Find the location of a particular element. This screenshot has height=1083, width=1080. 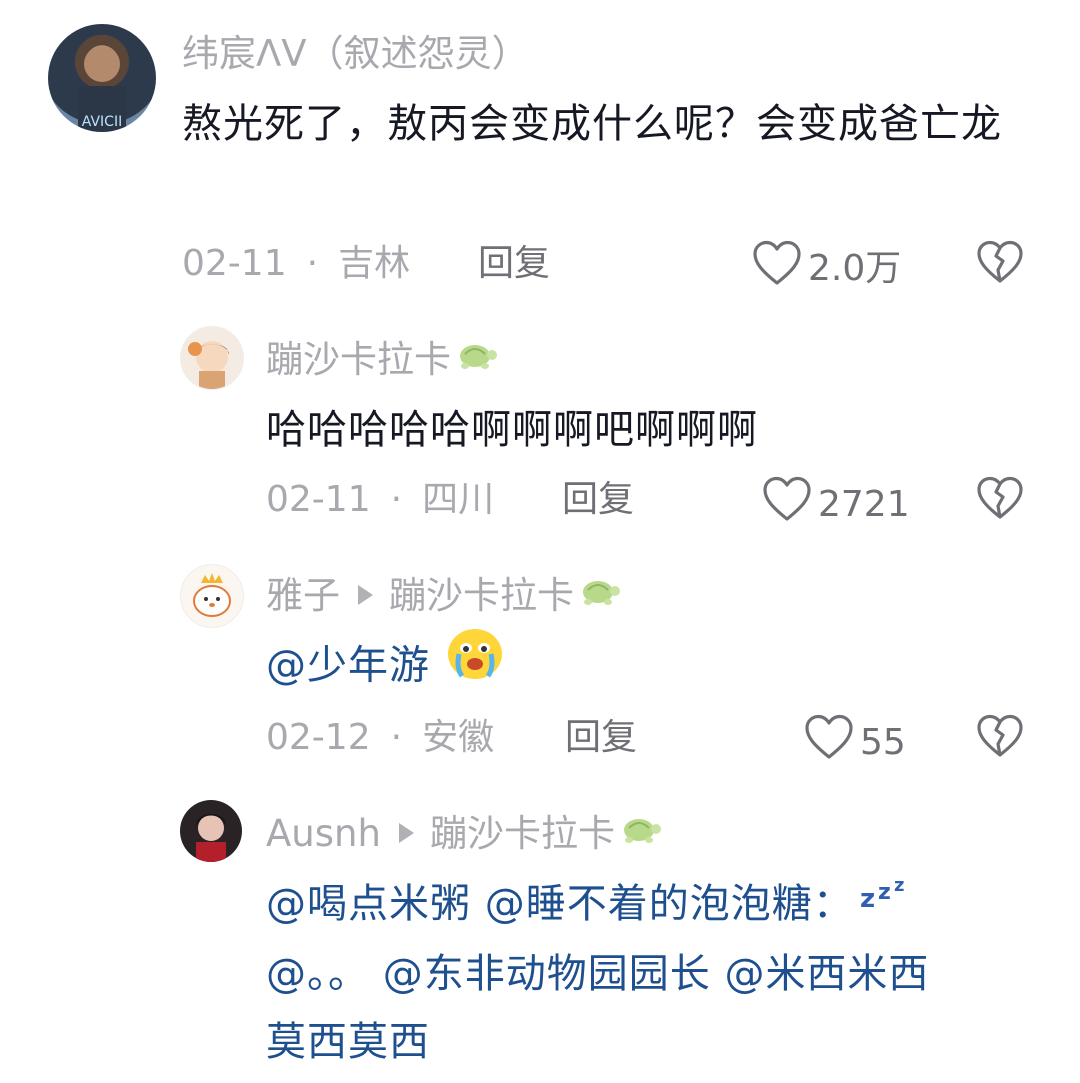

comment-date: 02-12 is located at coordinates (318, 737).